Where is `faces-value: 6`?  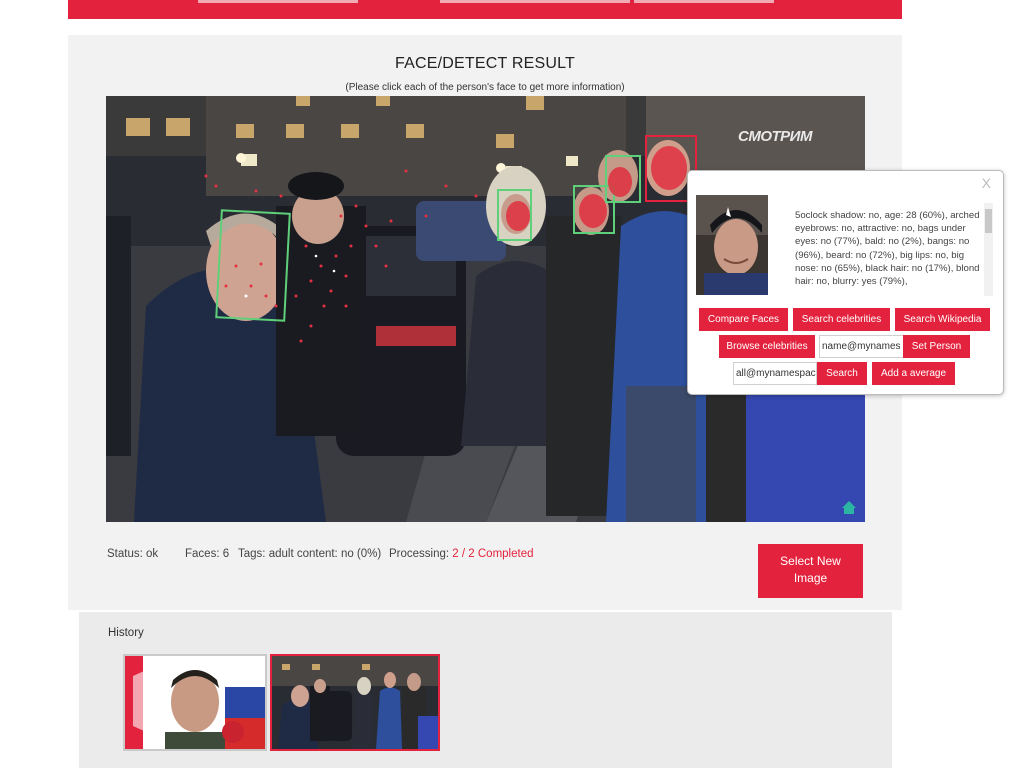 faces-value: 6 is located at coordinates (226, 554).